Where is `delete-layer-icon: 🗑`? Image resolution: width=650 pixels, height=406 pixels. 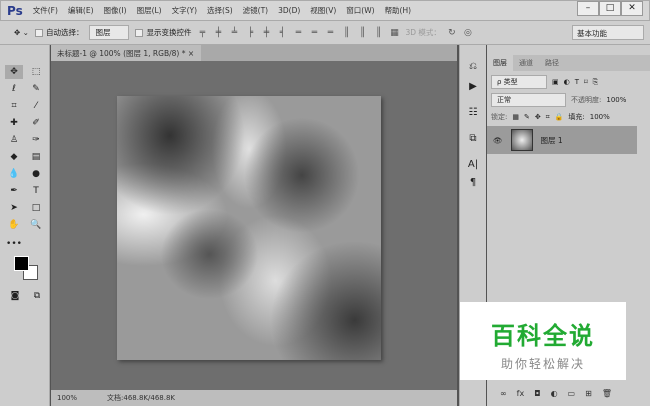 delete-layer-icon: 🗑 is located at coordinates (607, 393).